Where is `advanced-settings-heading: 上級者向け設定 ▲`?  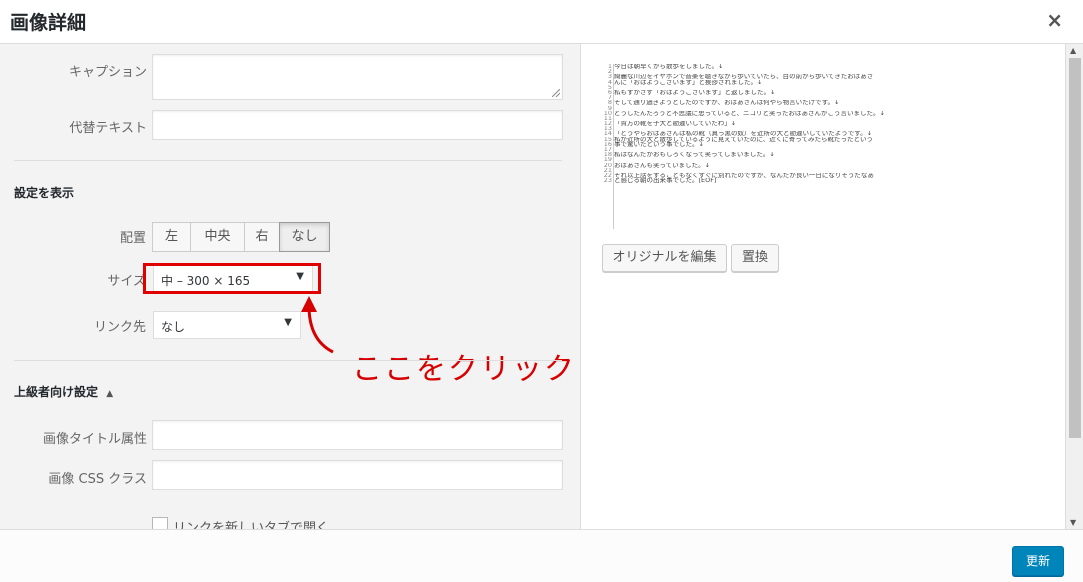 advanced-settings-heading: 上級者向け設定 ▲ is located at coordinates (63, 391).